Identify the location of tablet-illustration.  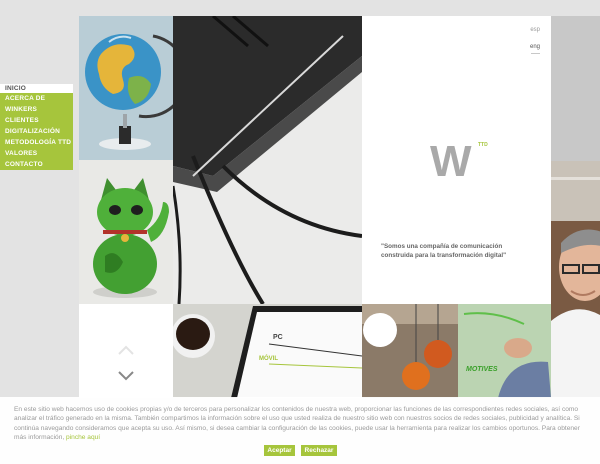
(267, 351).